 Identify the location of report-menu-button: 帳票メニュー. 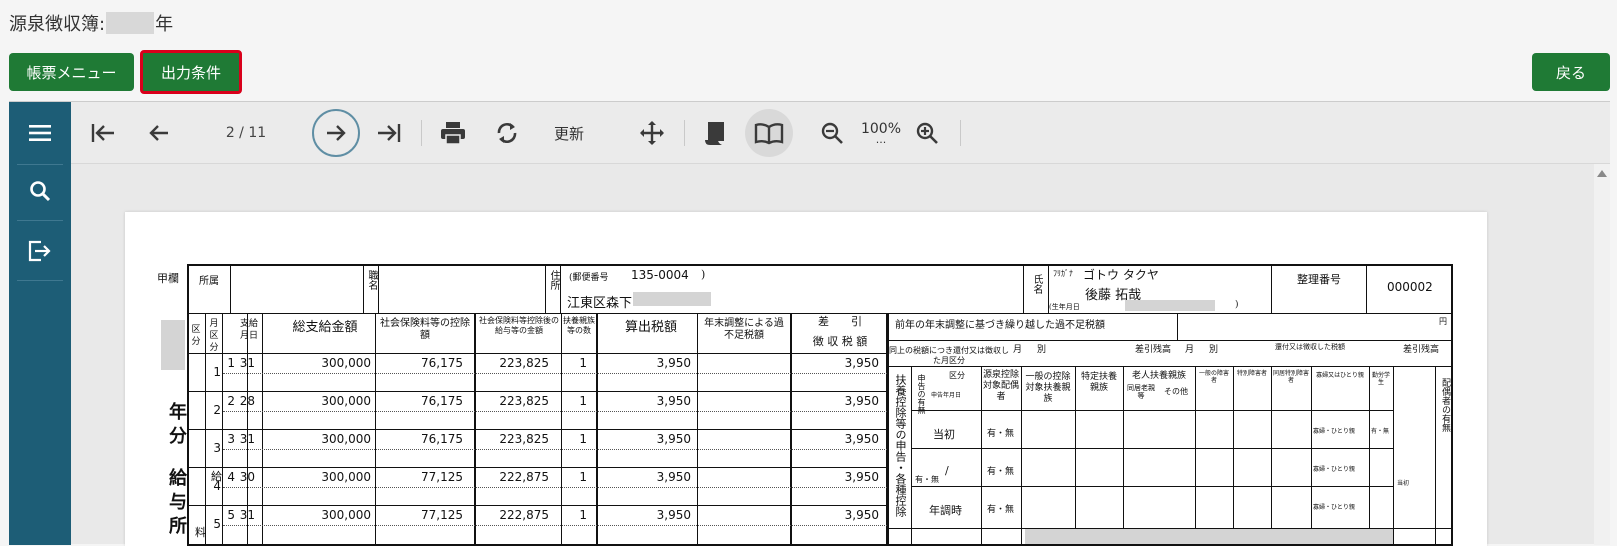
(71, 72).